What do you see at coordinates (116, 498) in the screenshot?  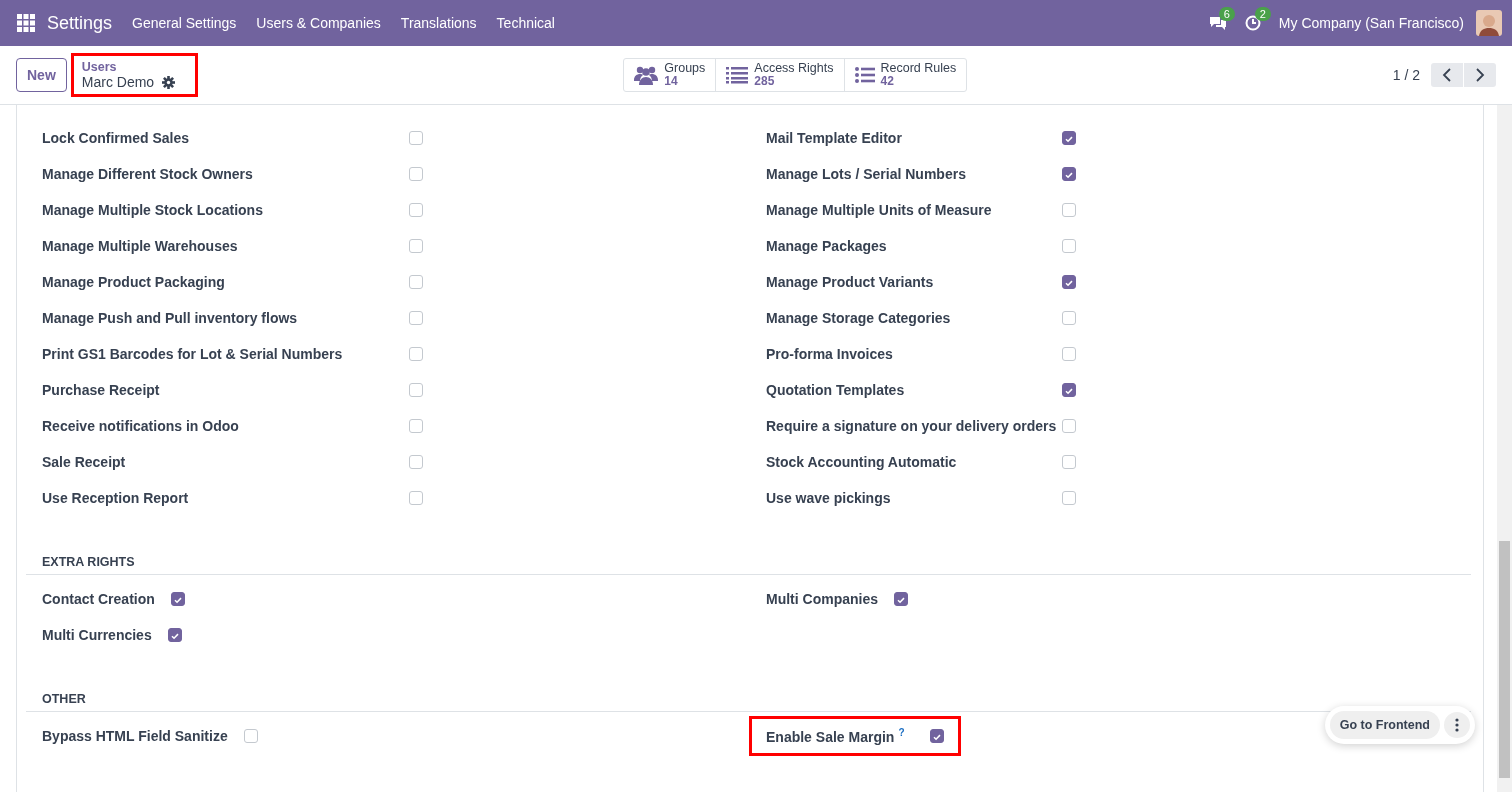 I see `field-label: Use Reception Report` at bounding box center [116, 498].